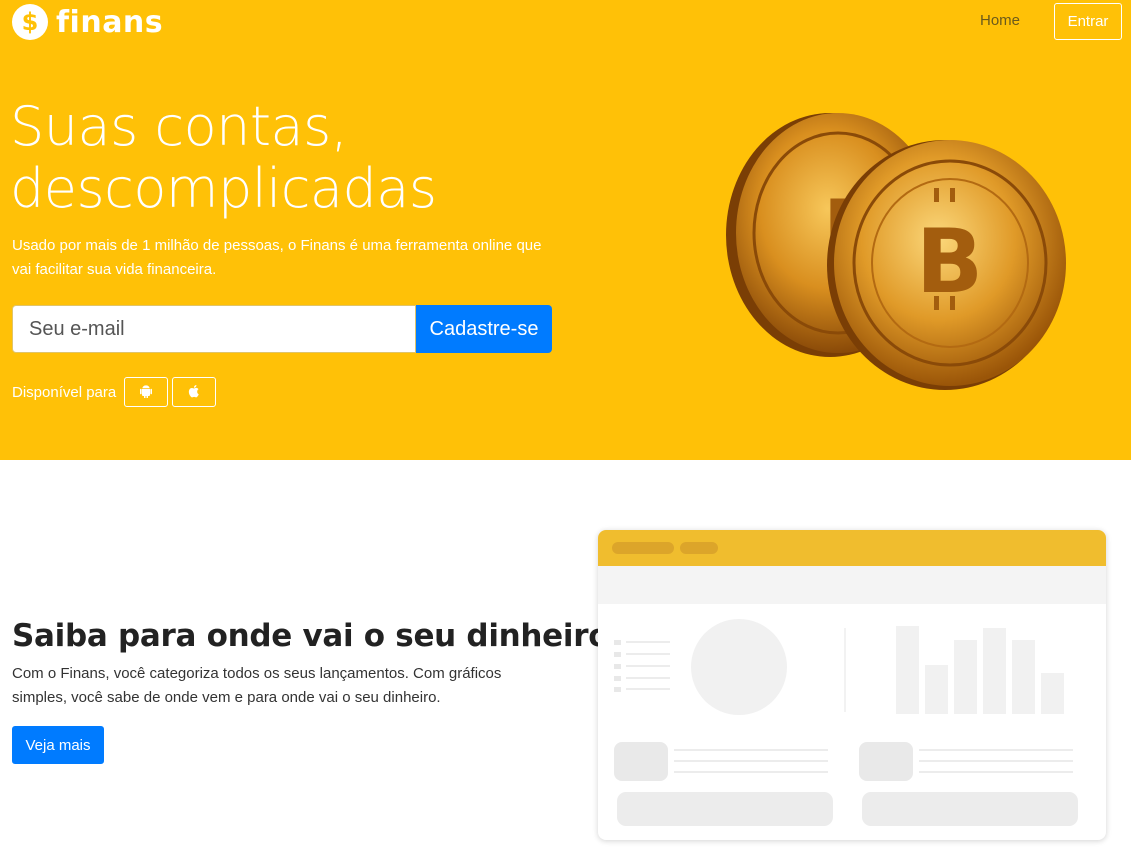 Image resolution: width=1131 pixels, height=867 pixels. Describe the element at coordinates (311, 636) in the screenshot. I see `feature-title: Saiba para onde vai o seu dinheiro` at that location.